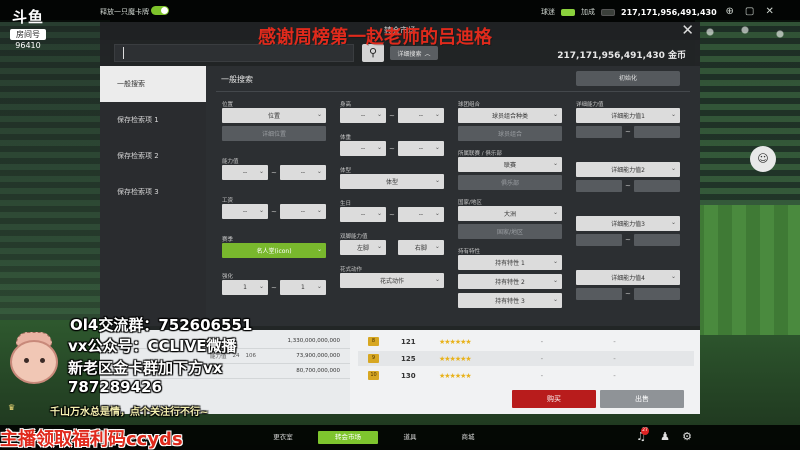 The image size is (800, 450). Describe the element at coordinates (510, 300) in the screenshot. I see `trait-3-select: 持有特性 3 ⌄` at that location.